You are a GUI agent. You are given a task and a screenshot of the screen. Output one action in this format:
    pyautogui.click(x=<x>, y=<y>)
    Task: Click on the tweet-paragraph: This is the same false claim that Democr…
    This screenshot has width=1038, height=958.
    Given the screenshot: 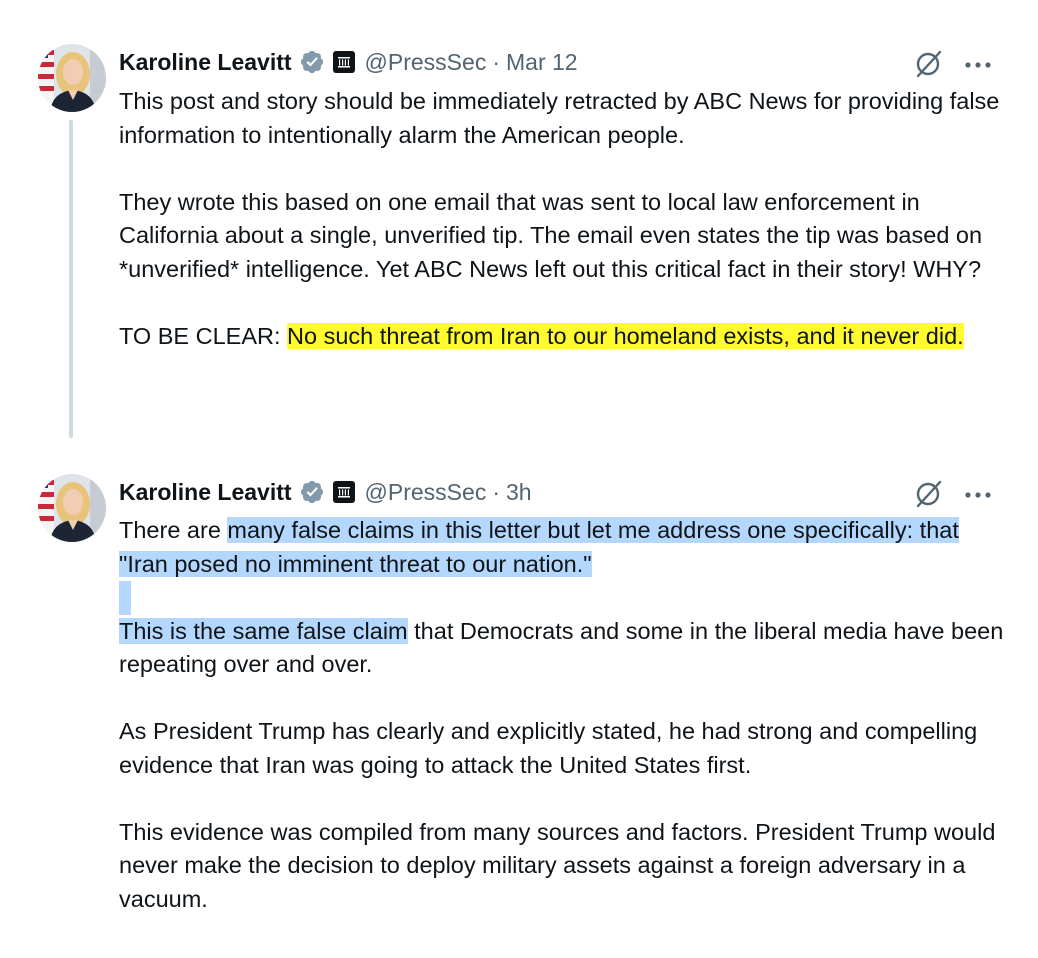 What is the action you would take?
    pyautogui.click(x=561, y=648)
    